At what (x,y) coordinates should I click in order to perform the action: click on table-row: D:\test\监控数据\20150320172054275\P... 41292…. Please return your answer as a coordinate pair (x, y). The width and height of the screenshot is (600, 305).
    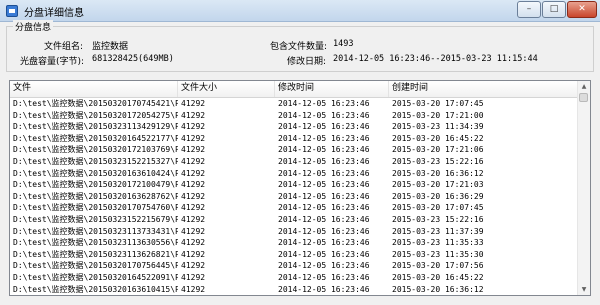
    Looking at the image, I should click on (294, 116).